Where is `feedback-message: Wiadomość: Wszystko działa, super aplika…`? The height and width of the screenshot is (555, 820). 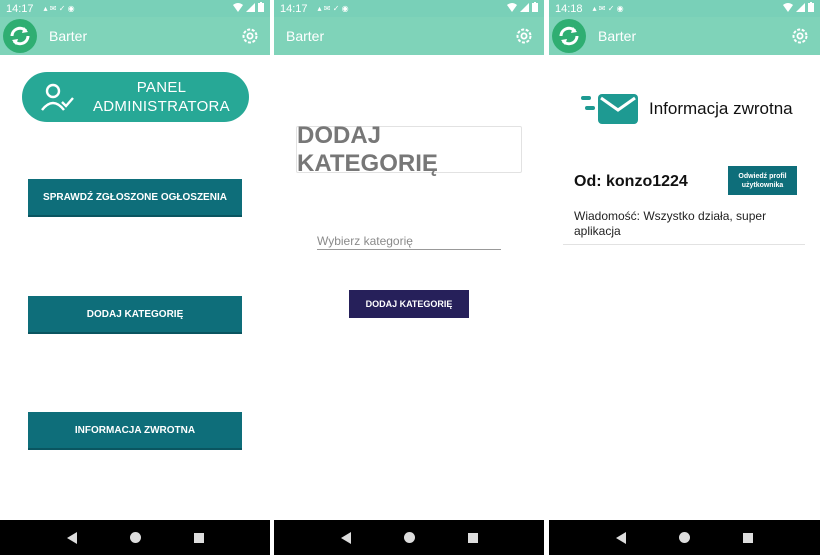 feedback-message: Wiadomość: Wszystko działa, super aplika… is located at coordinates (670, 223).